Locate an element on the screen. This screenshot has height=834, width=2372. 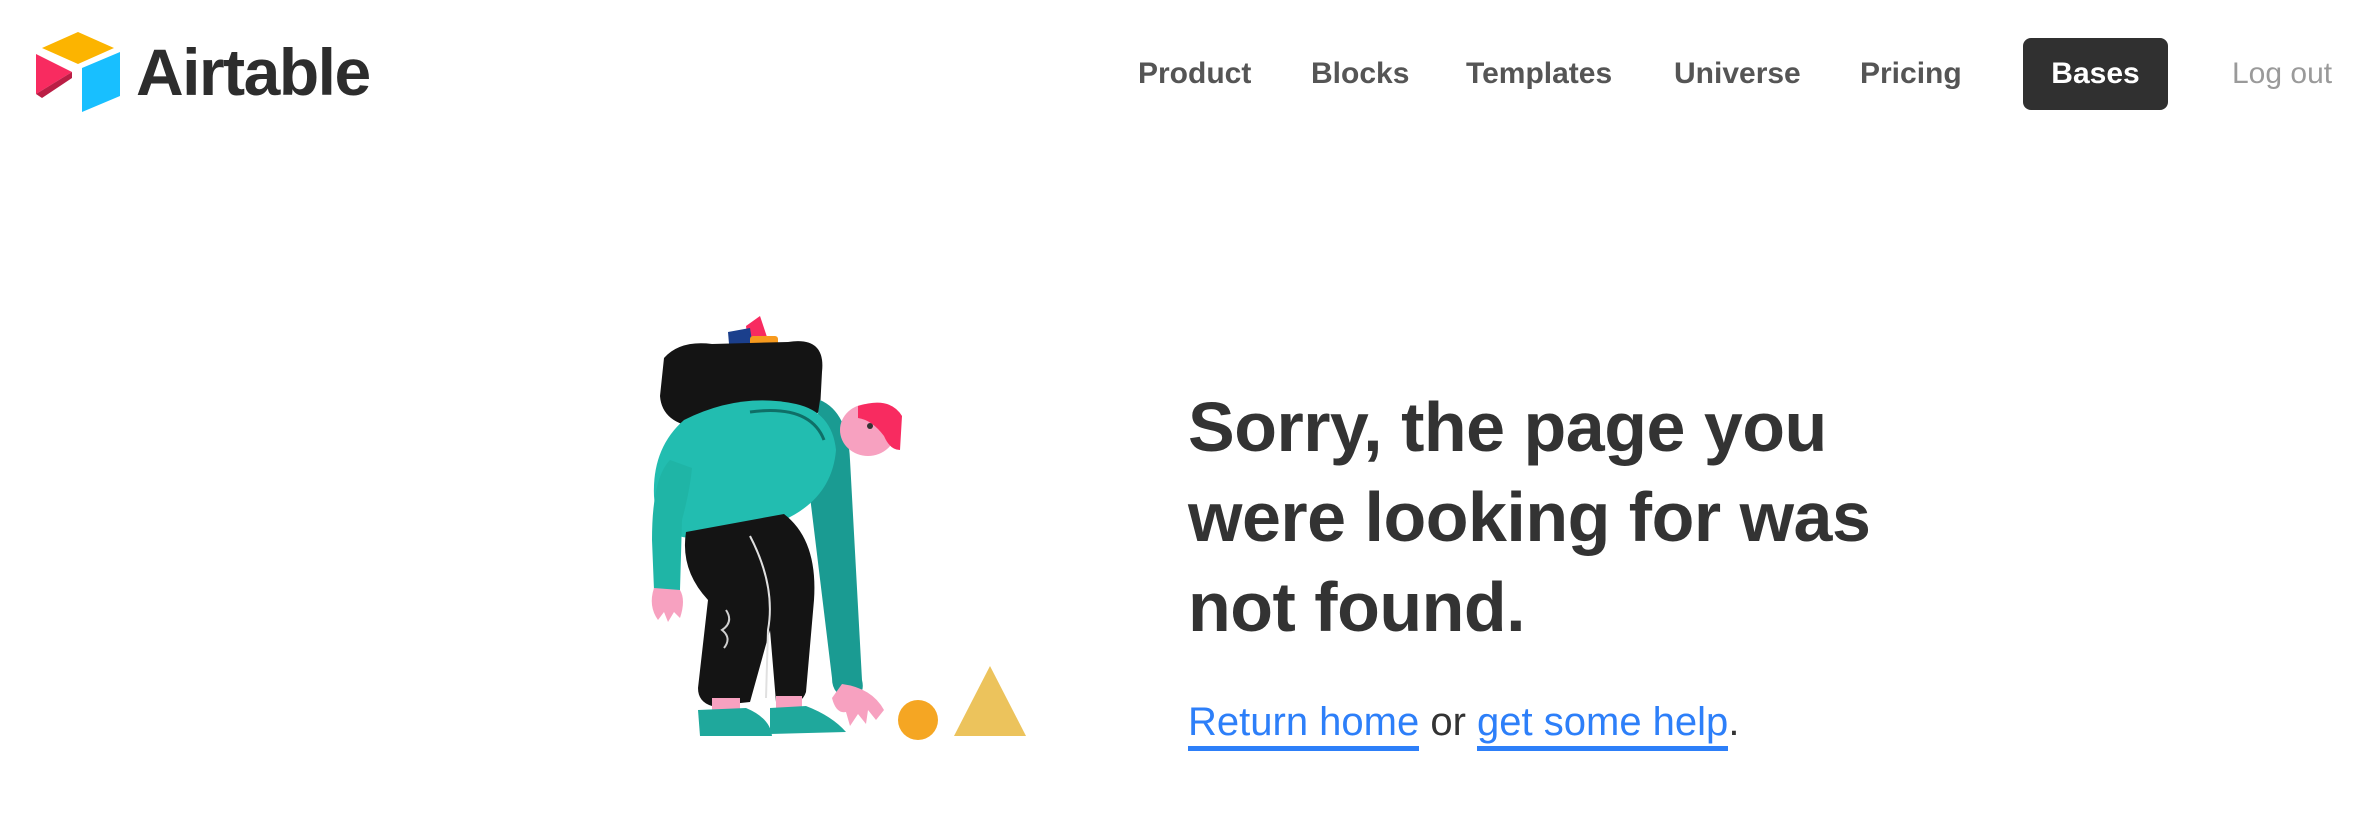
airtable-logo-link: Airtable is located at coordinates (202, 72).